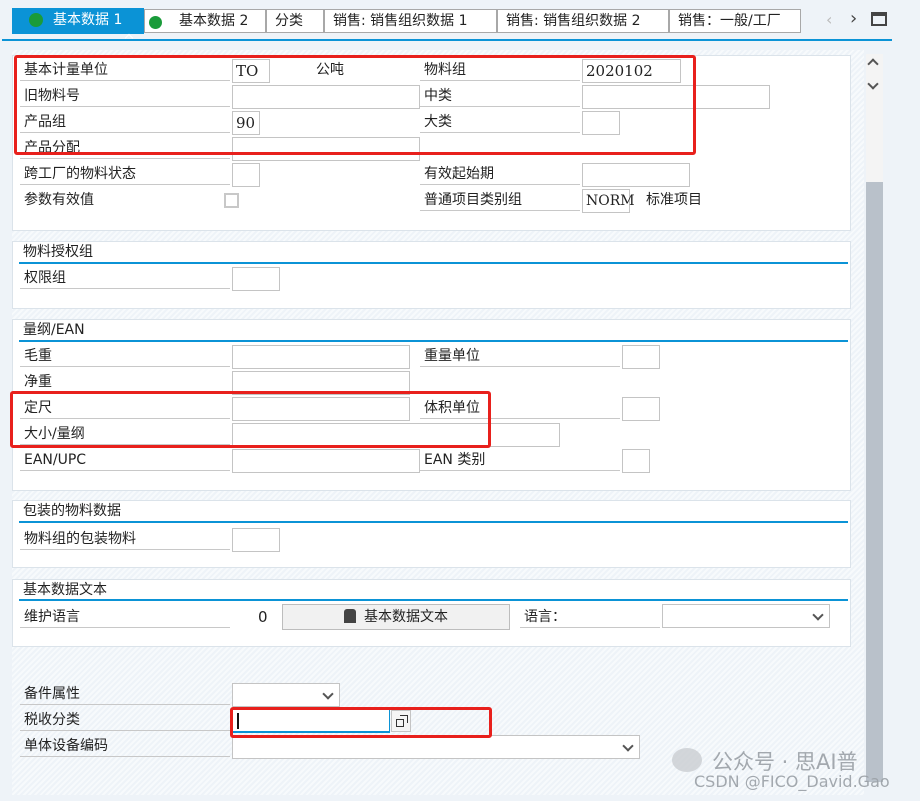 Image resolution: width=920 pixels, height=801 pixels. Describe the element at coordinates (746, 616) in the screenshot. I see `language-select` at that location.